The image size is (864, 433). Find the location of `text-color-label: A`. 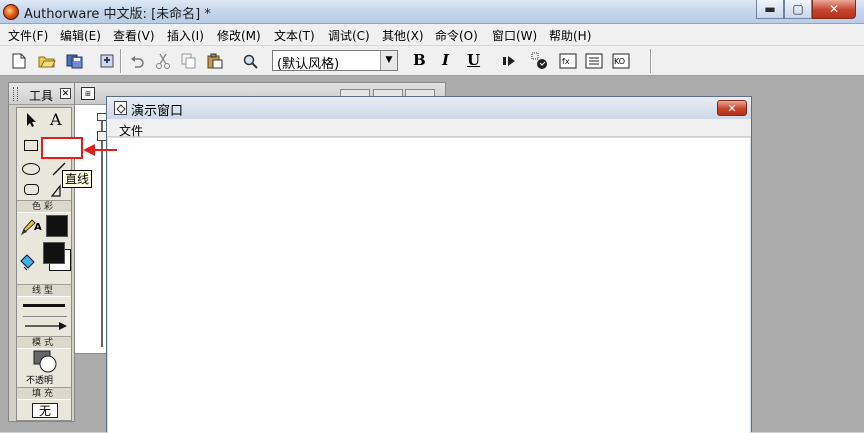

text-color-label: A is located at coordinates (38, 227).